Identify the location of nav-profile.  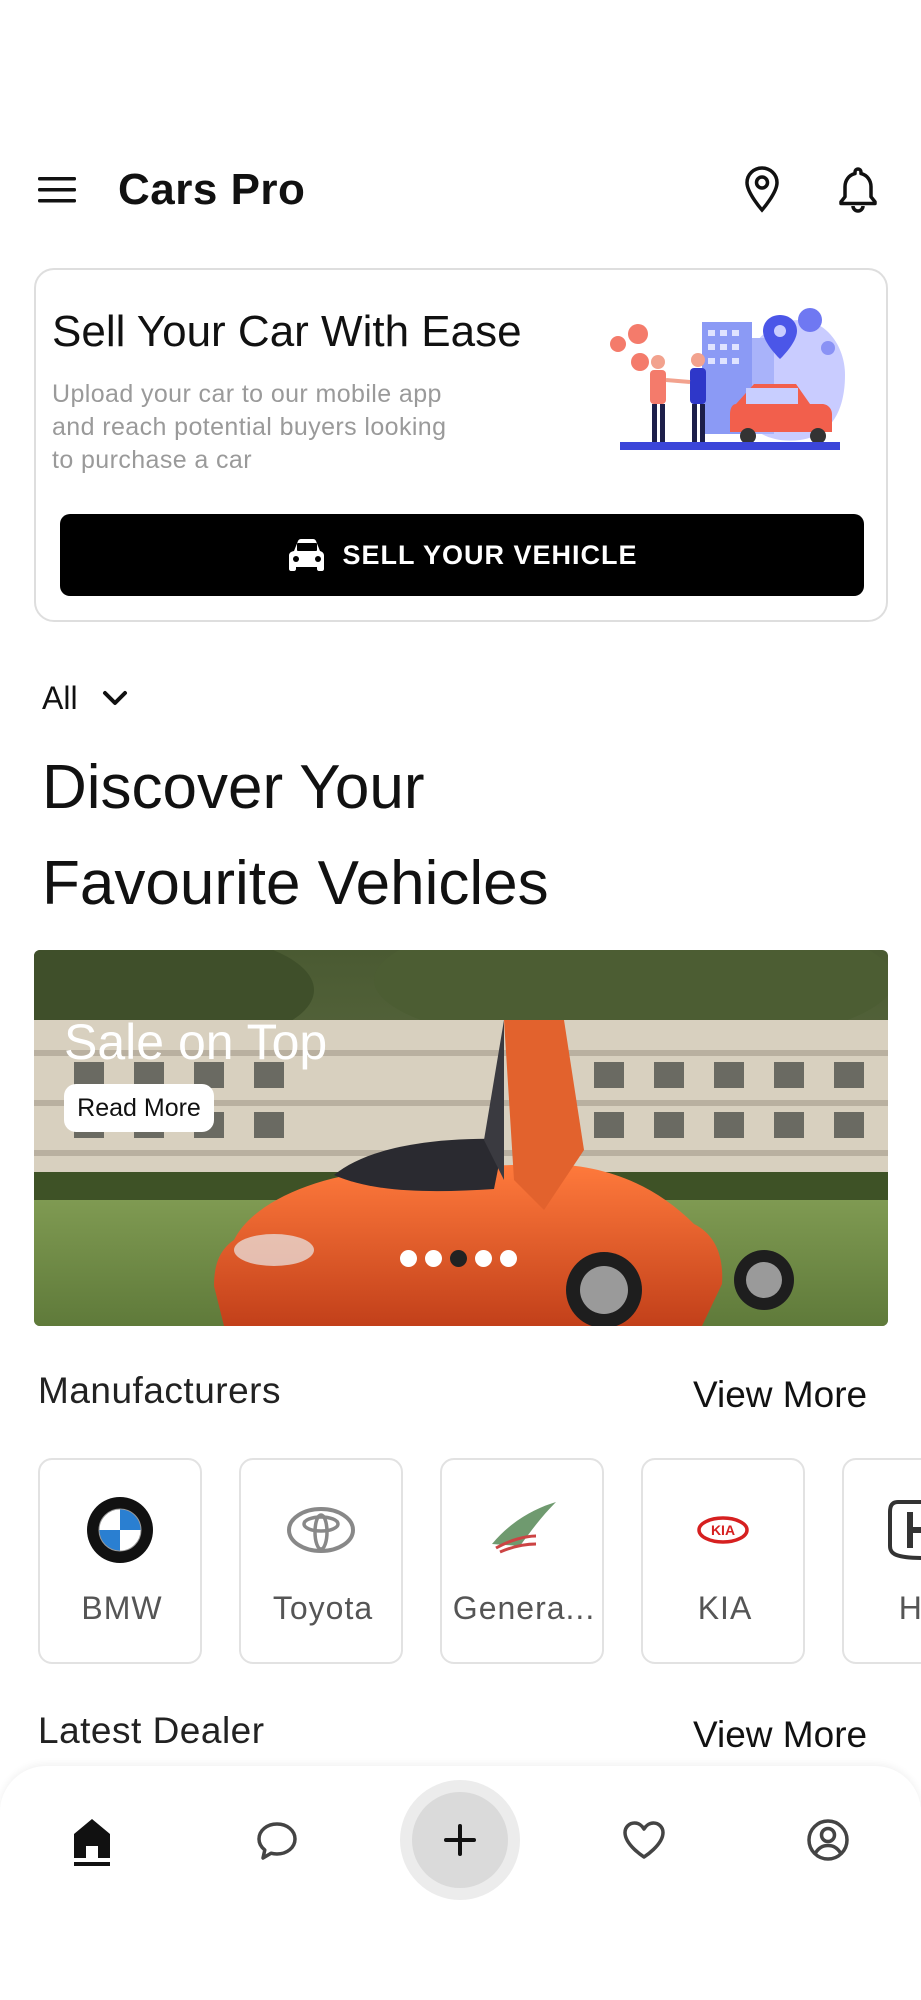
(828, 1840).